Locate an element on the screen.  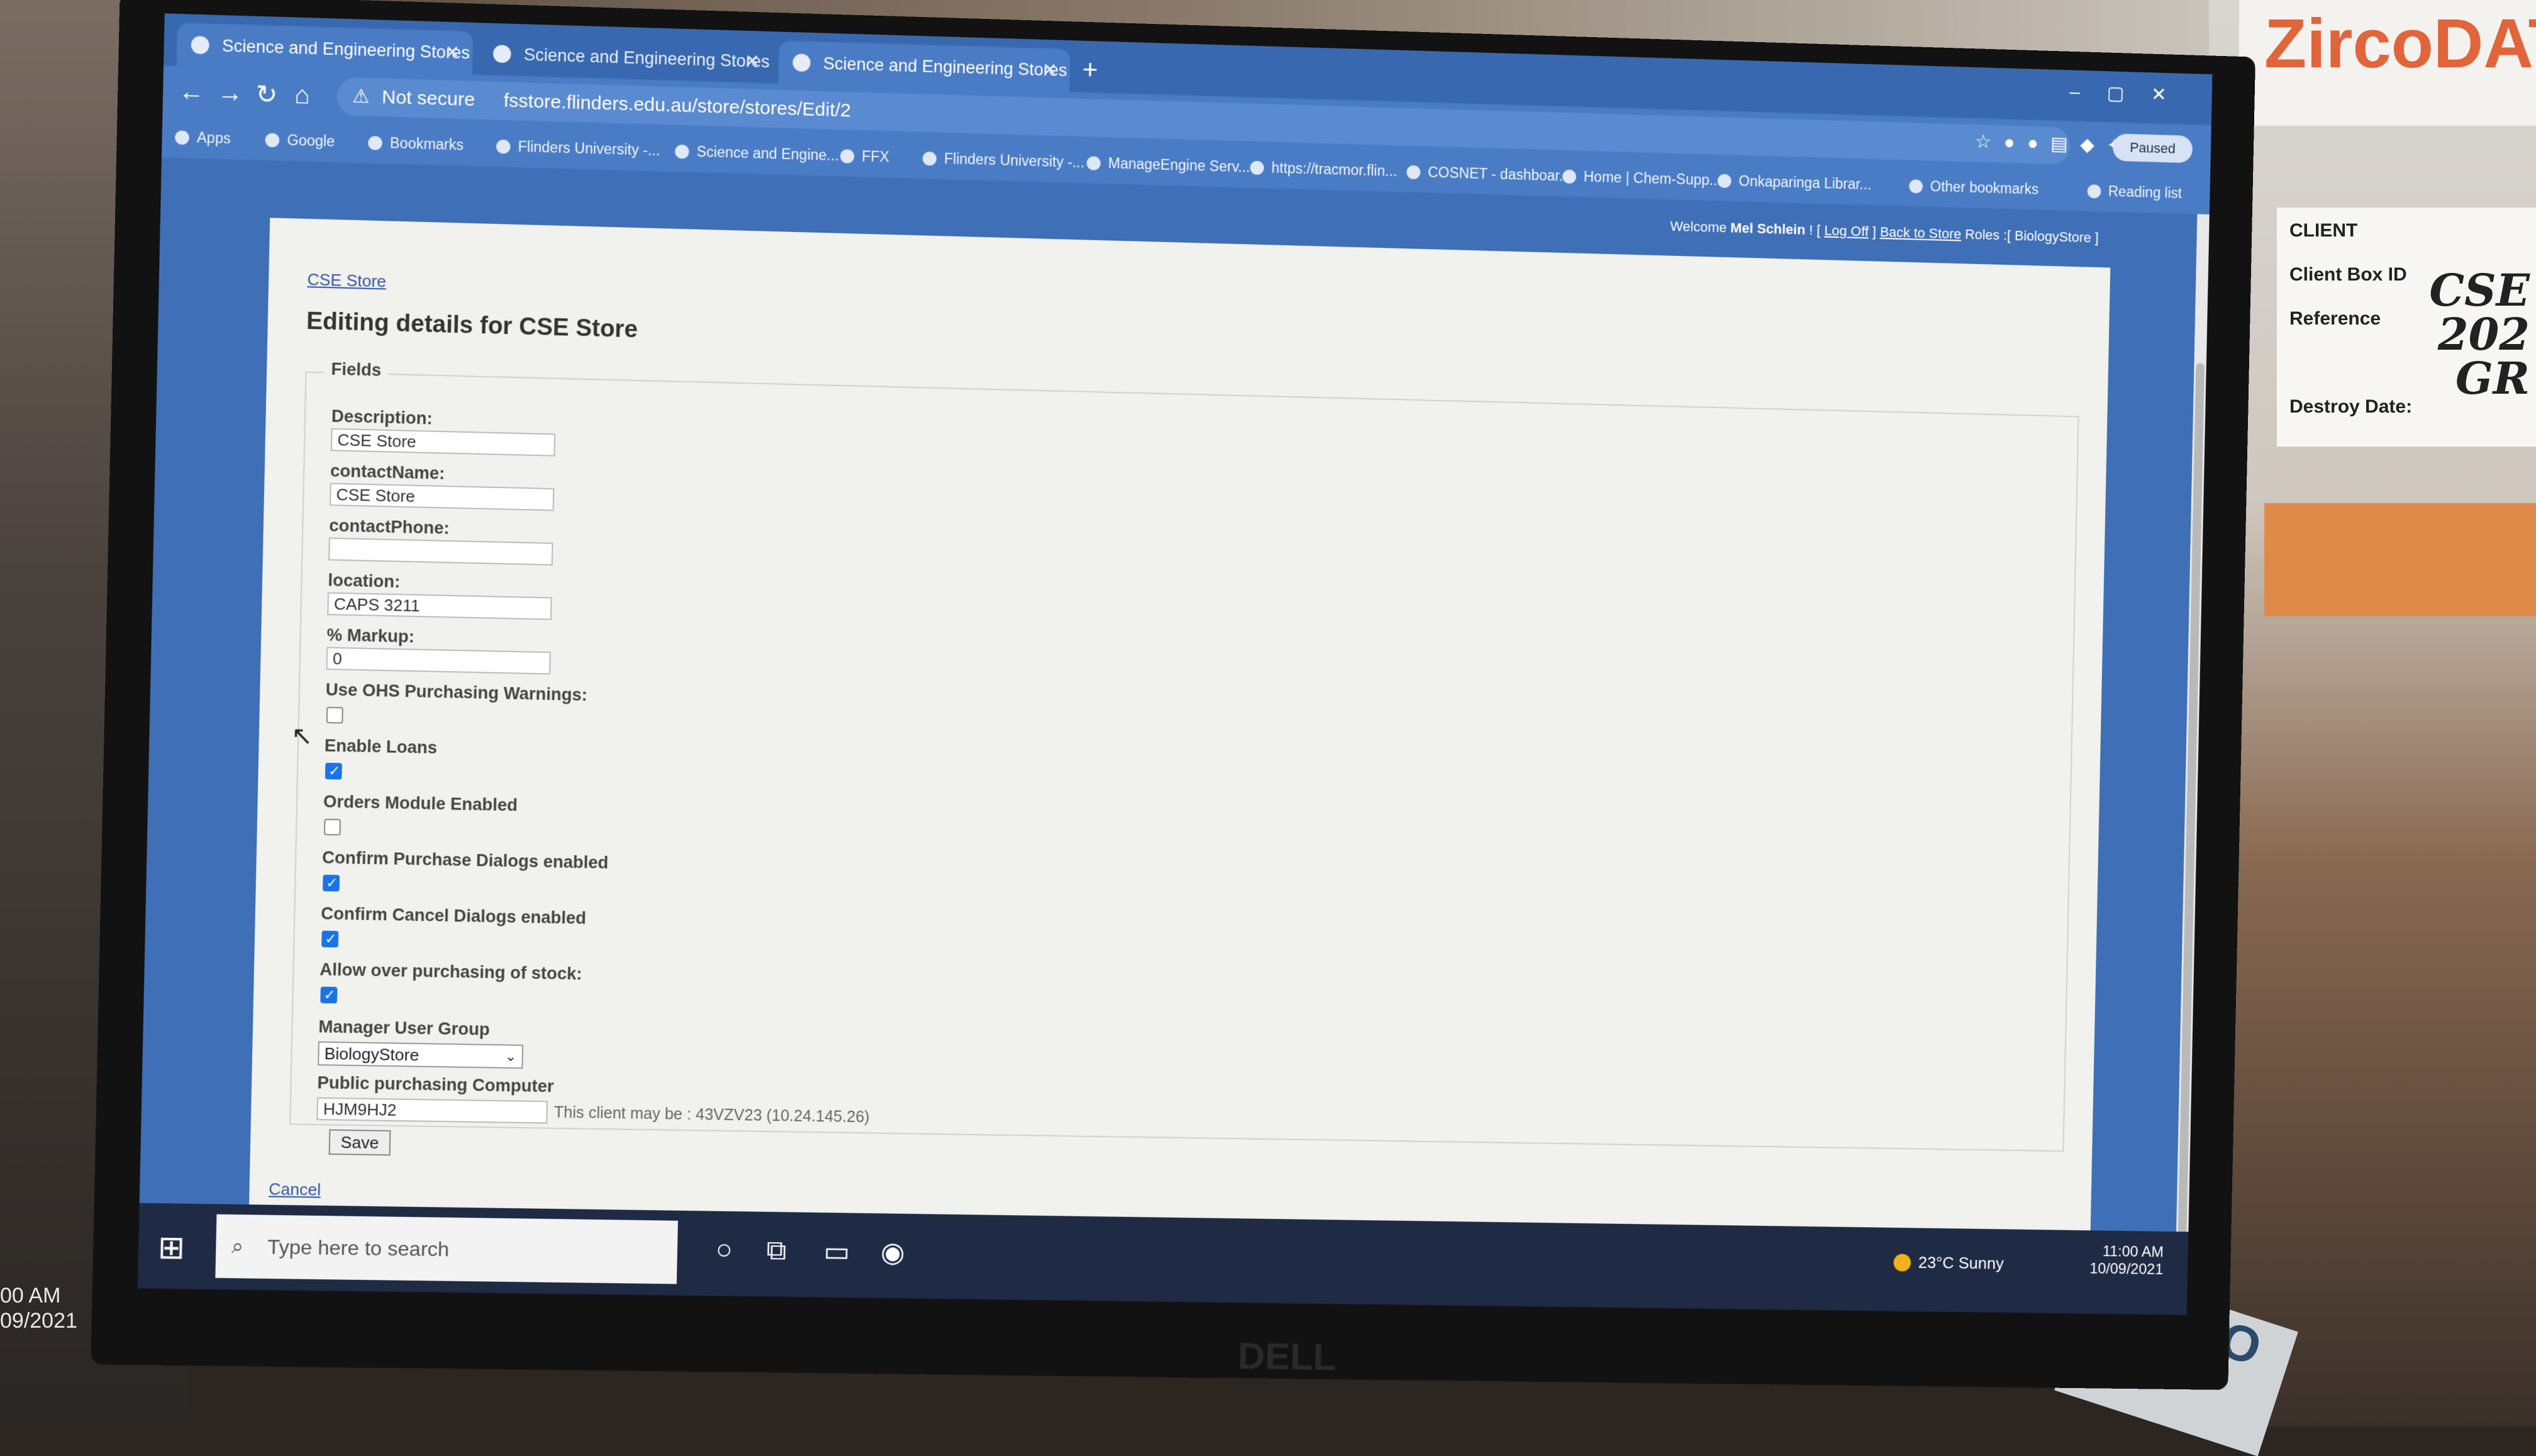
location-input is located at coordinates (440, 606).